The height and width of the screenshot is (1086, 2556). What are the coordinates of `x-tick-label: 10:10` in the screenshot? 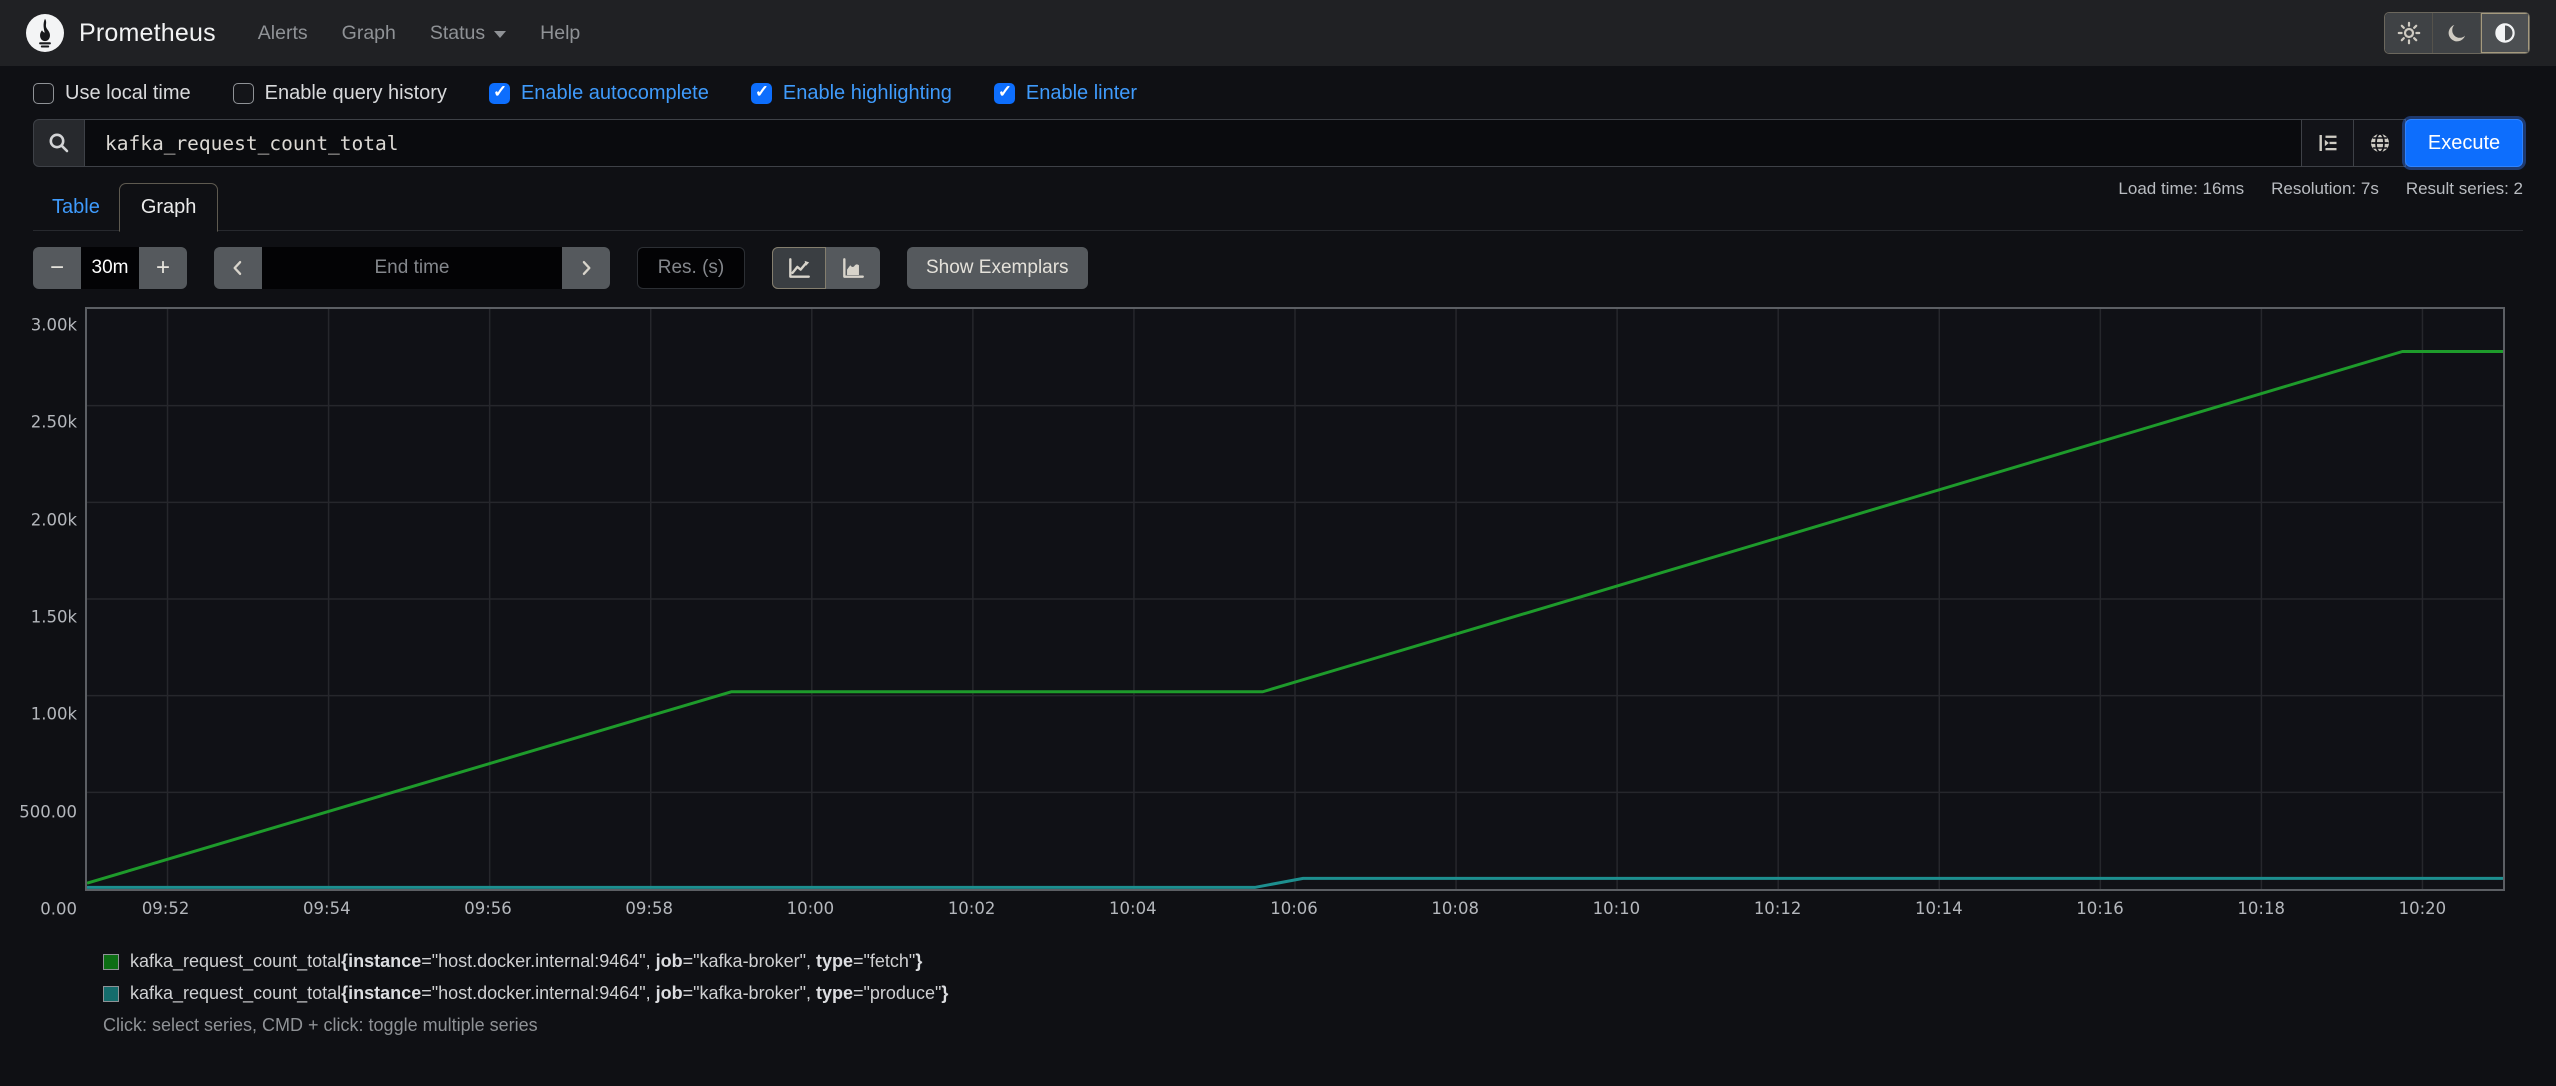 It's located at (1616, 908).